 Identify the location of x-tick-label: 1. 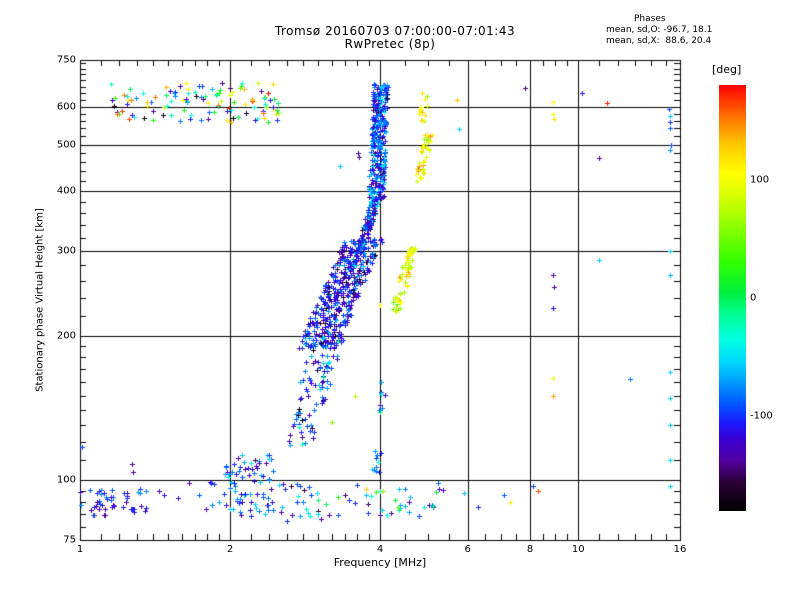
(80, 549).